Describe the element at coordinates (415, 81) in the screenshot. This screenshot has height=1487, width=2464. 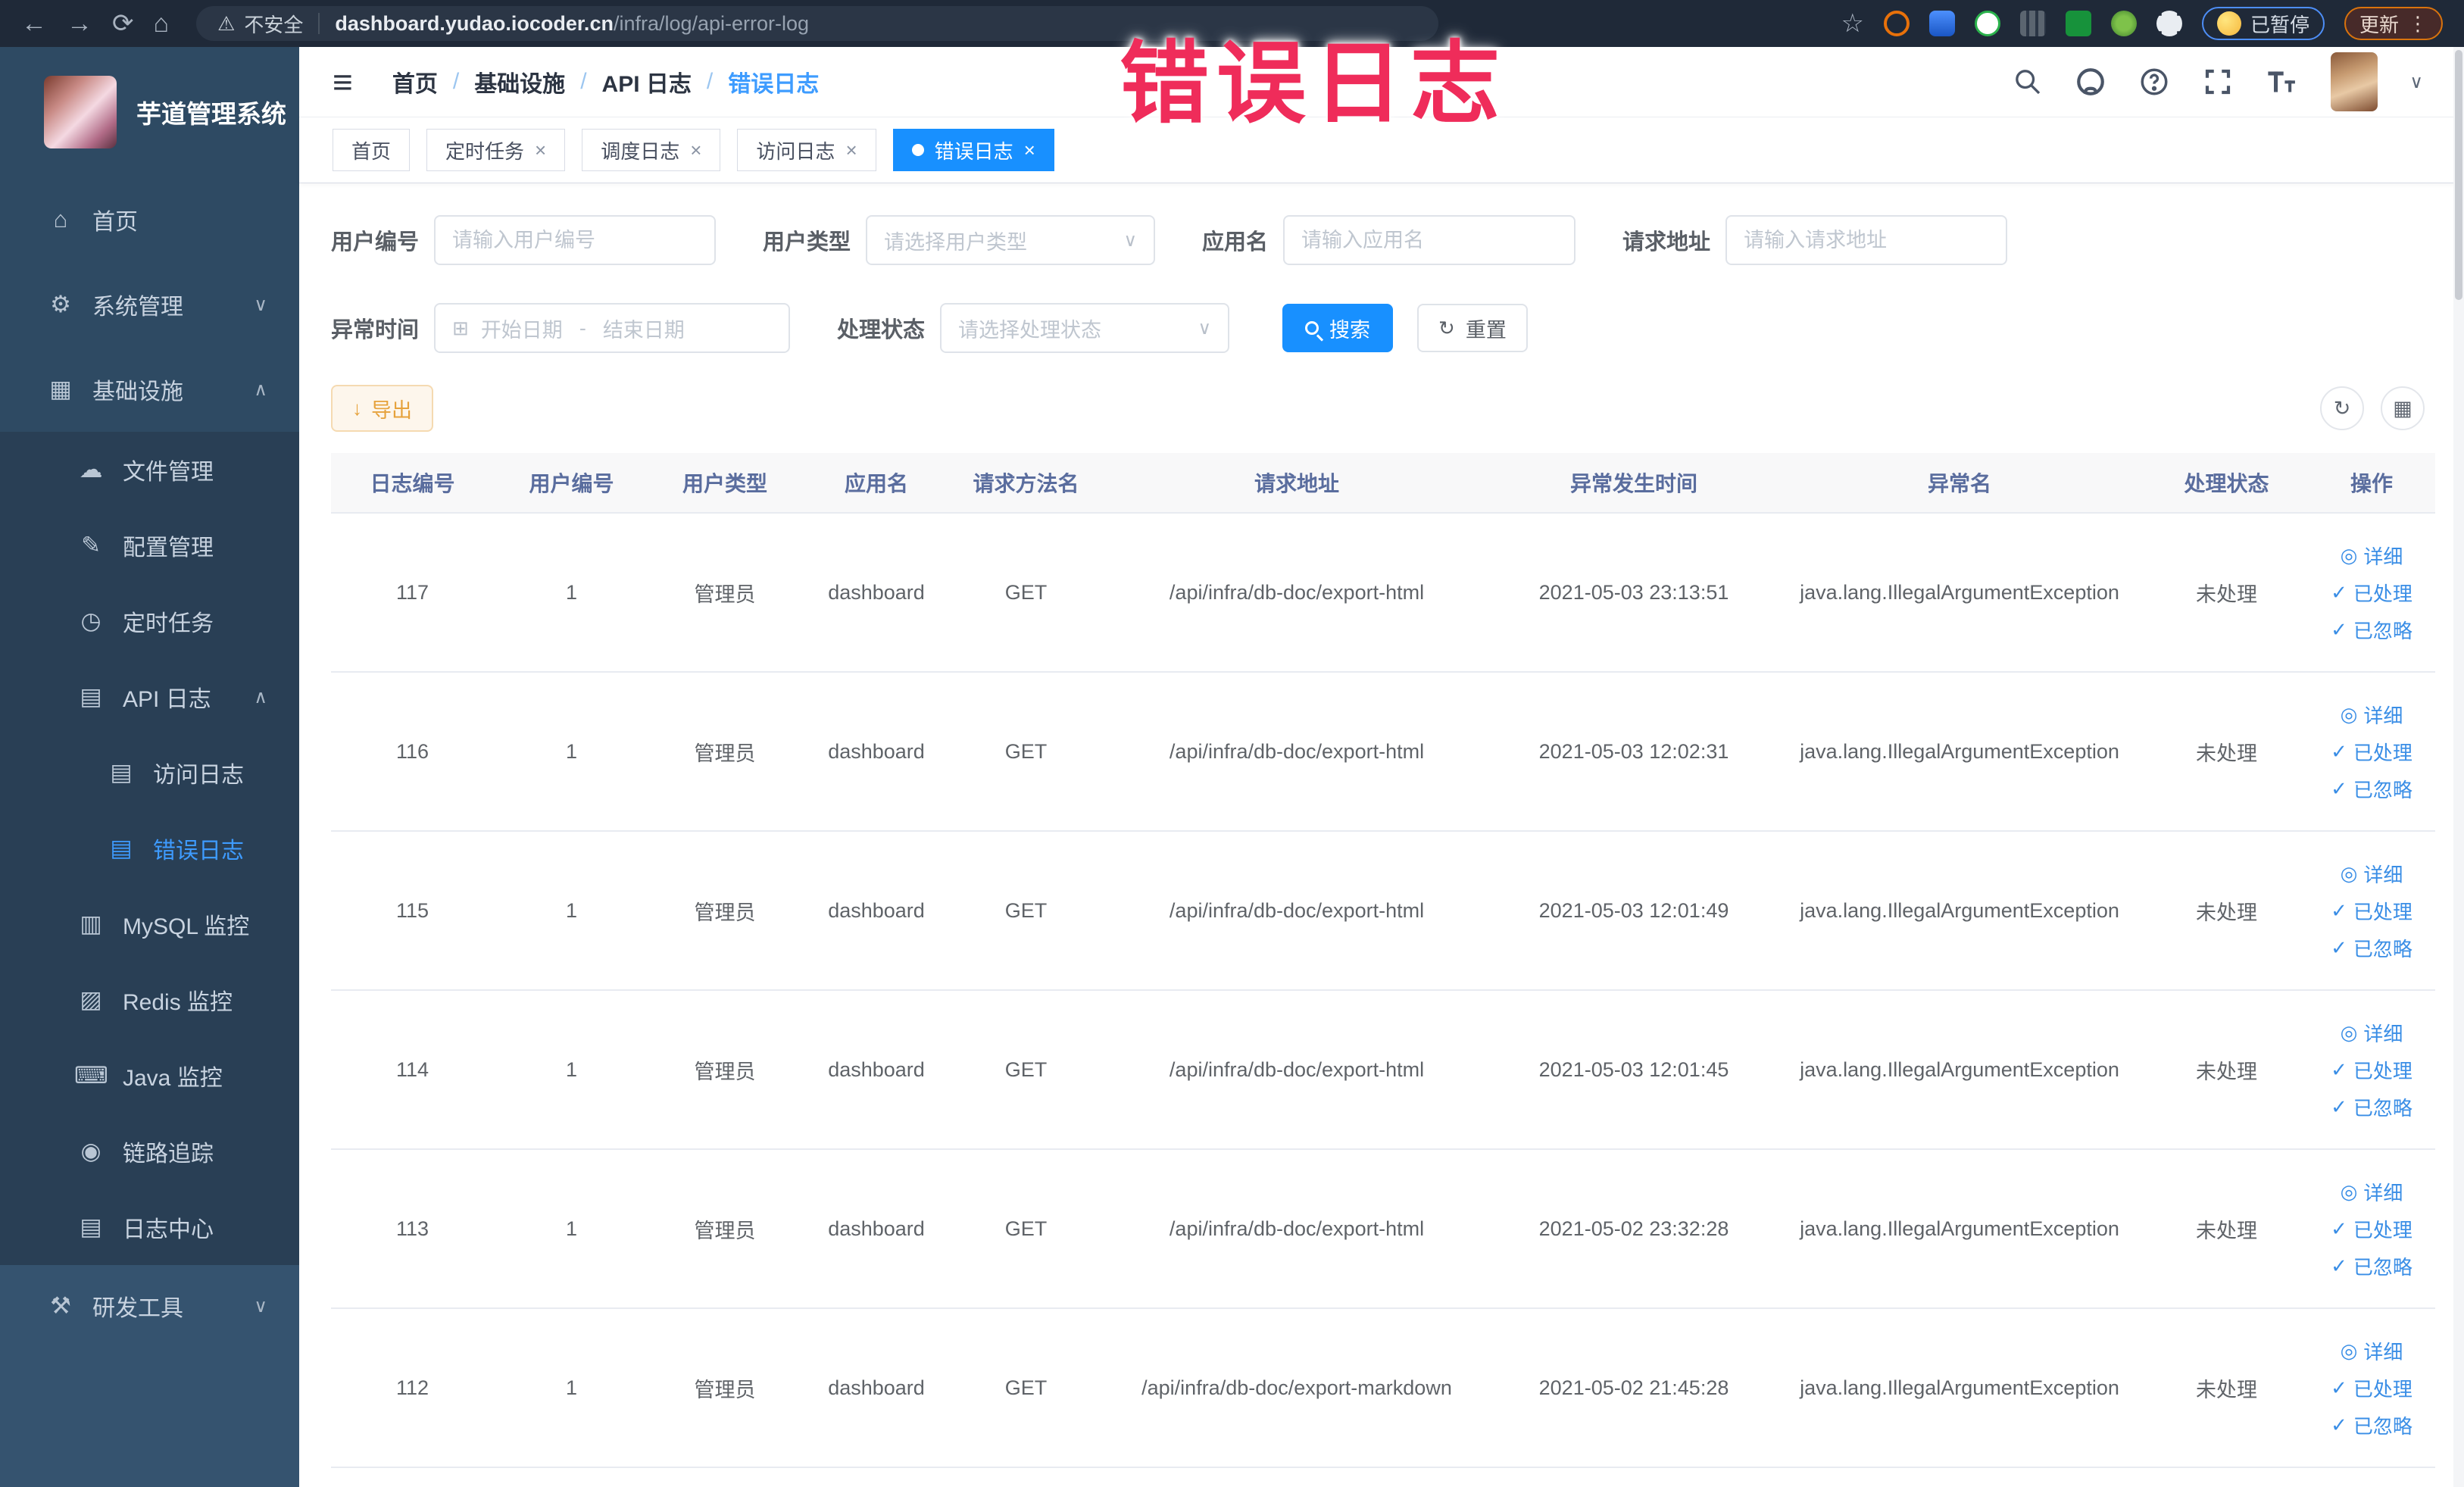
I see `breadcrumb-item: 首页` at that location.